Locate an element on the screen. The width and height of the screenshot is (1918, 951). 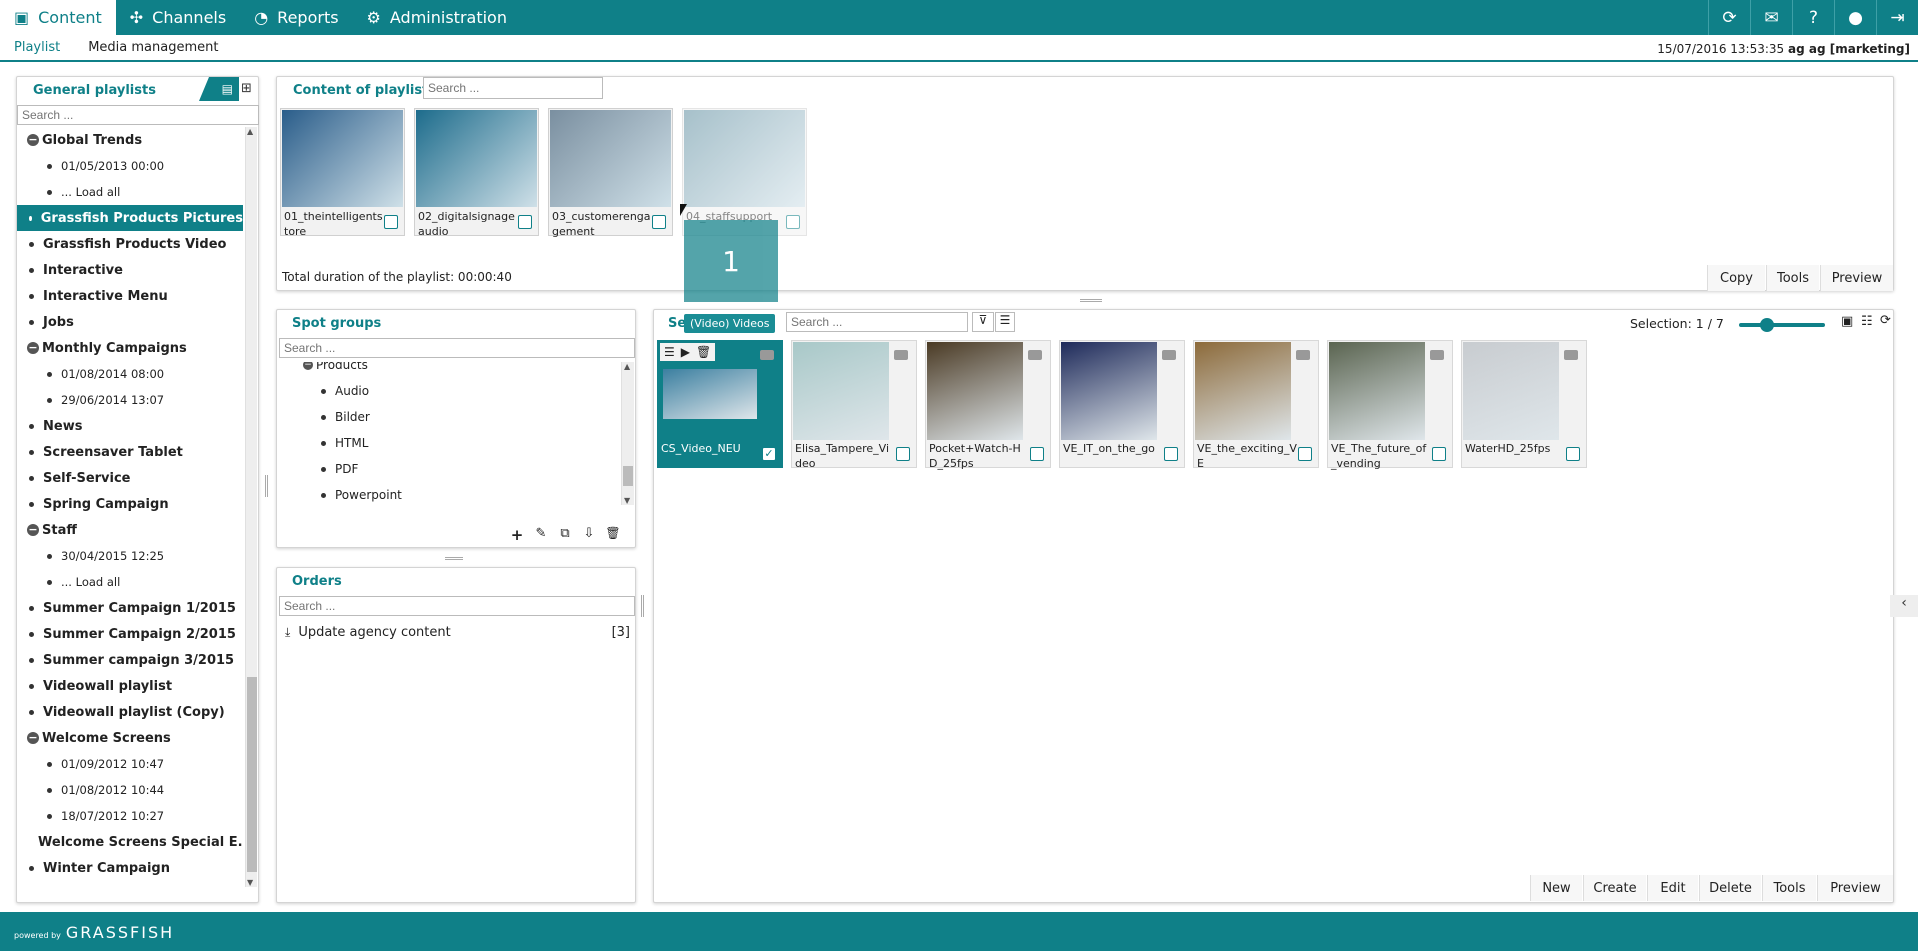
playlist-tree-item: 01/05/2013 00:00 is located at coordinates (130, 166).